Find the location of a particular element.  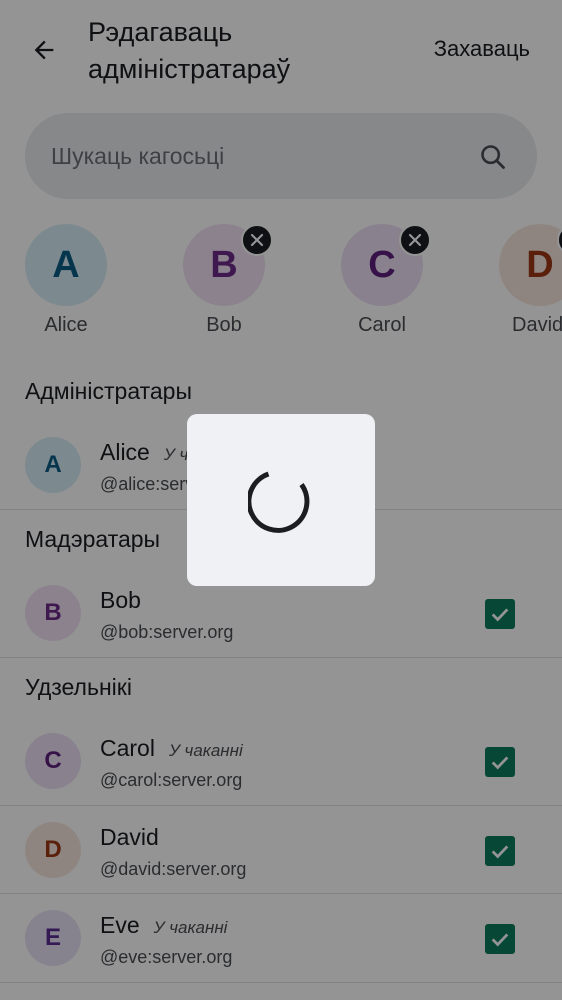

loading-dialog is located at coordinates (281, 500).